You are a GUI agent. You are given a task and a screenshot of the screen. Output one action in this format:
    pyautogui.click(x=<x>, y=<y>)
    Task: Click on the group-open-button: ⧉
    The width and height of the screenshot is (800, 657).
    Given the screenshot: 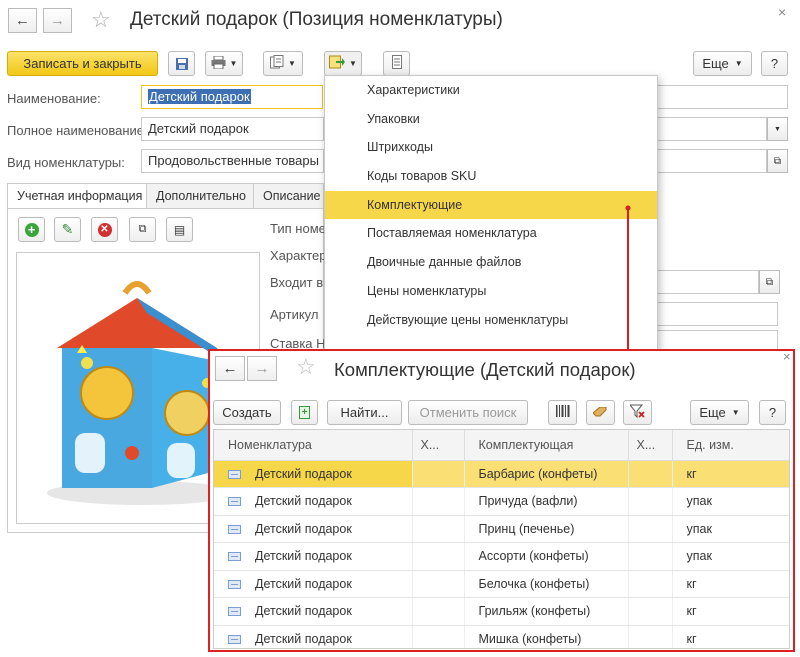 What is the action you would take?
    pyautogui.click(x=769, y=282)
    